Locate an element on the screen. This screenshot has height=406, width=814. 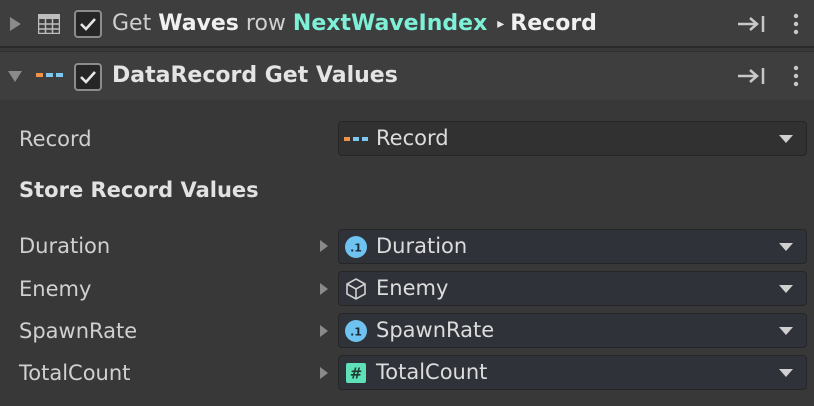
field-dropdown-value: Enemy is located at coordinates (412, 288).